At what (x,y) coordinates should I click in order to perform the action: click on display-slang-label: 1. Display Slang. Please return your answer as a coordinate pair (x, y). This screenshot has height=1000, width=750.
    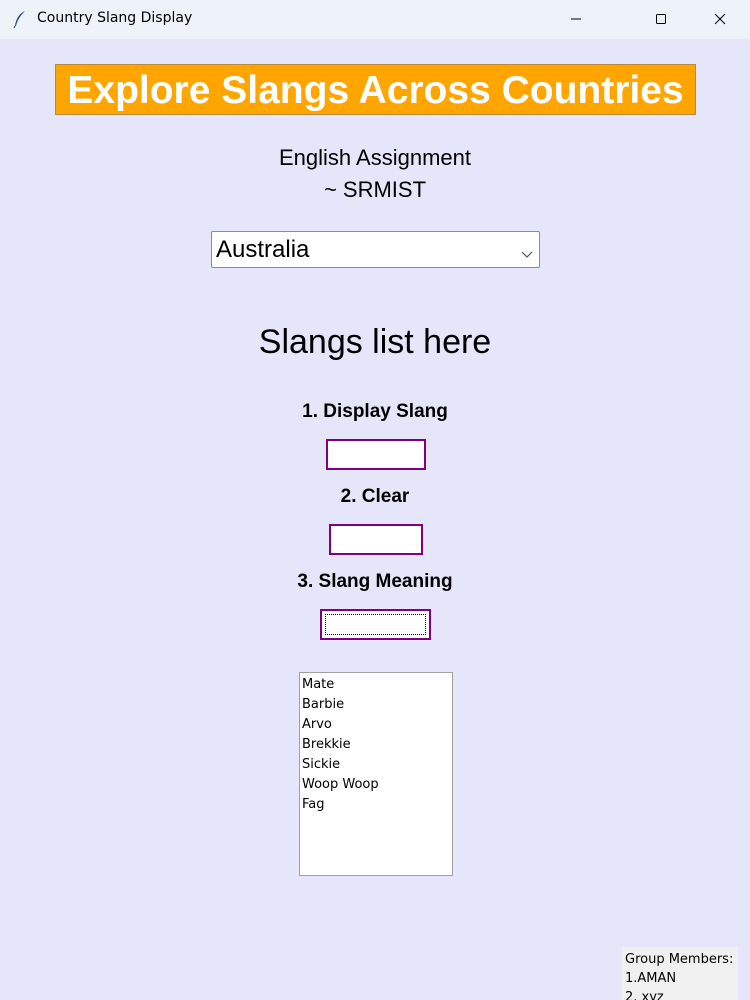
    Looking at the image, I should click on (375, 411).